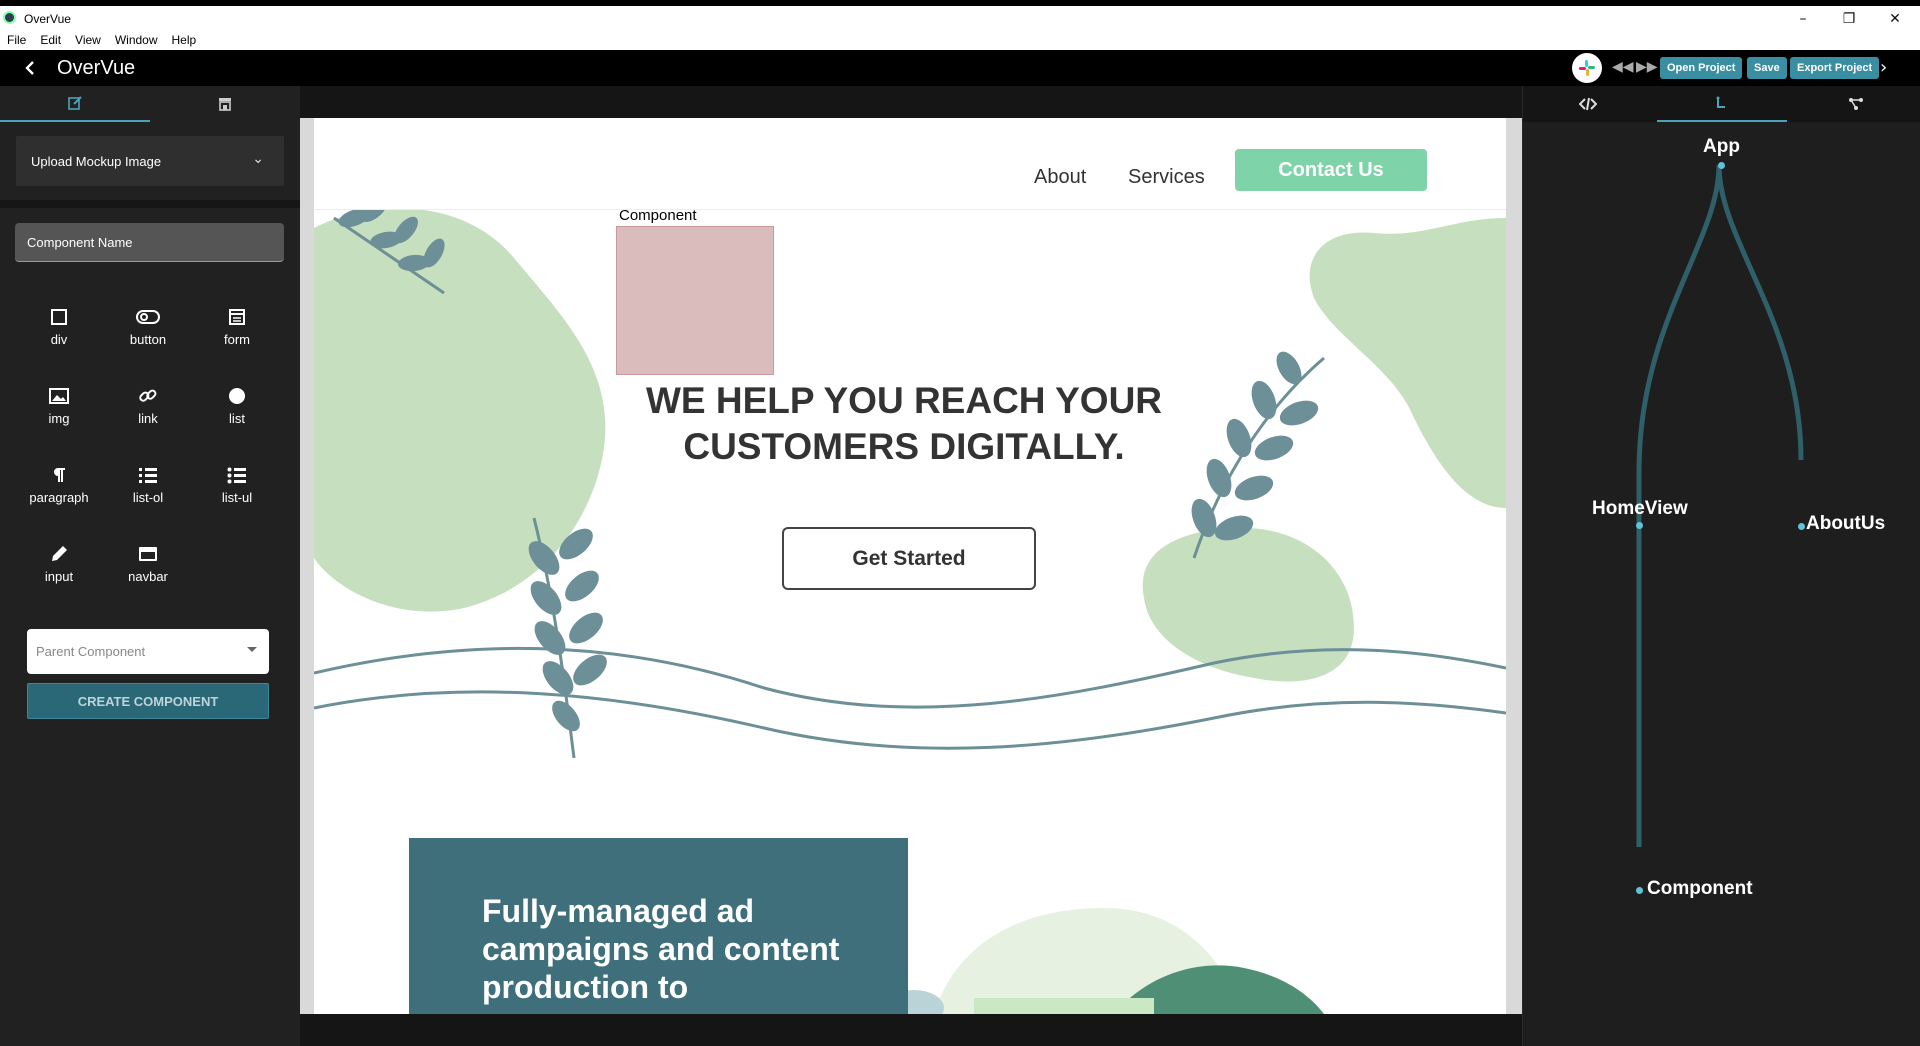 The width and height of the screenshot is (1920, 1046). What do you see at coordinates (149, 242) in the screenshot?
I see `component-name-input: Component Name` at bounding box center [149, 242].